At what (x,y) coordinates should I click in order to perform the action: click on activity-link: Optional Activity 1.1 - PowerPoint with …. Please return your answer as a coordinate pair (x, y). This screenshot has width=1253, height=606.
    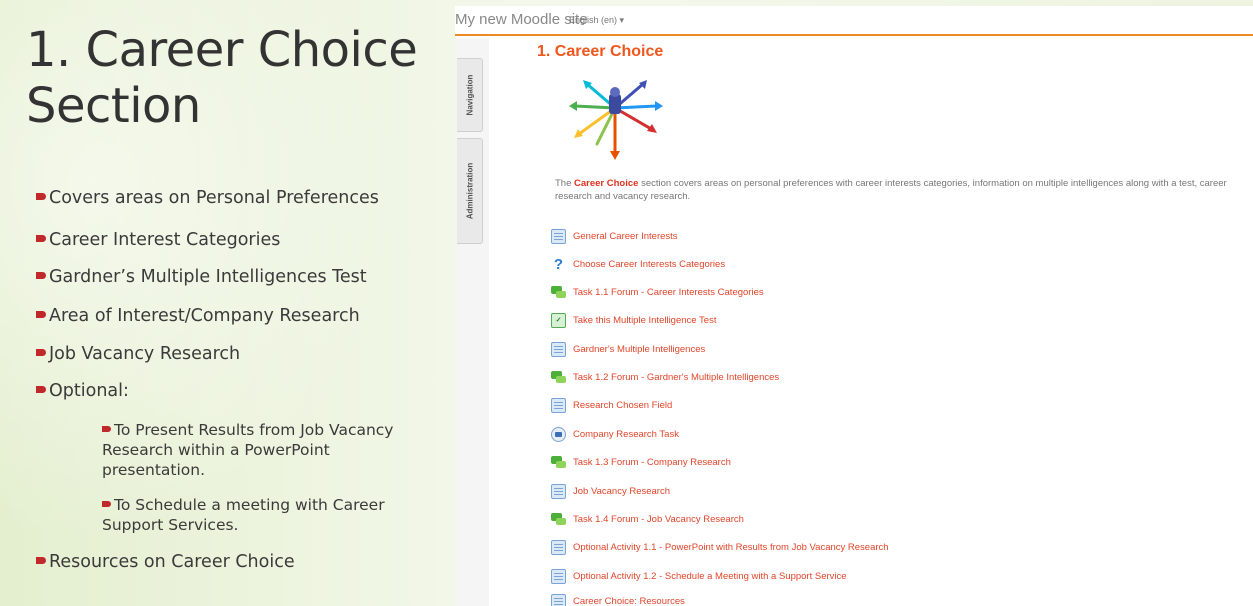
    Looking at the image, I should click on (720, 547).